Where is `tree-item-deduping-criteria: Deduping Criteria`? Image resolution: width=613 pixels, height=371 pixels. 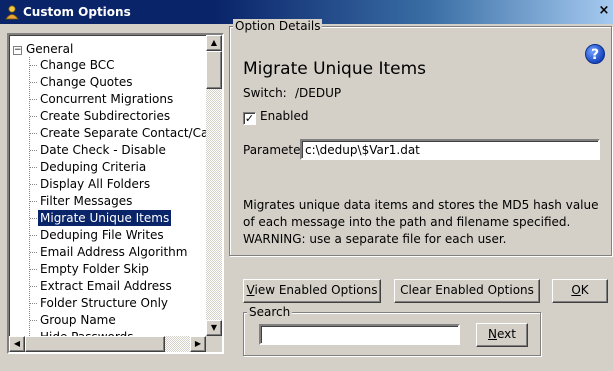
tree-item-deduping-criteria: Deduping Criteria is located at coordinates (93, 167).